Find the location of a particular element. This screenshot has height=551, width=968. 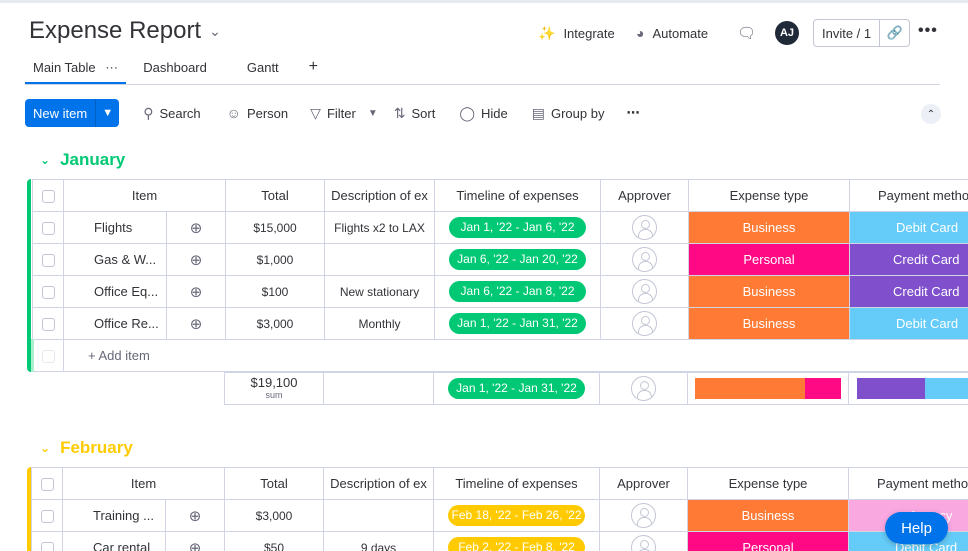

timeline-cell: Jan 6, '22 - Jan 8, '22 is located at coordinates (518, 291).